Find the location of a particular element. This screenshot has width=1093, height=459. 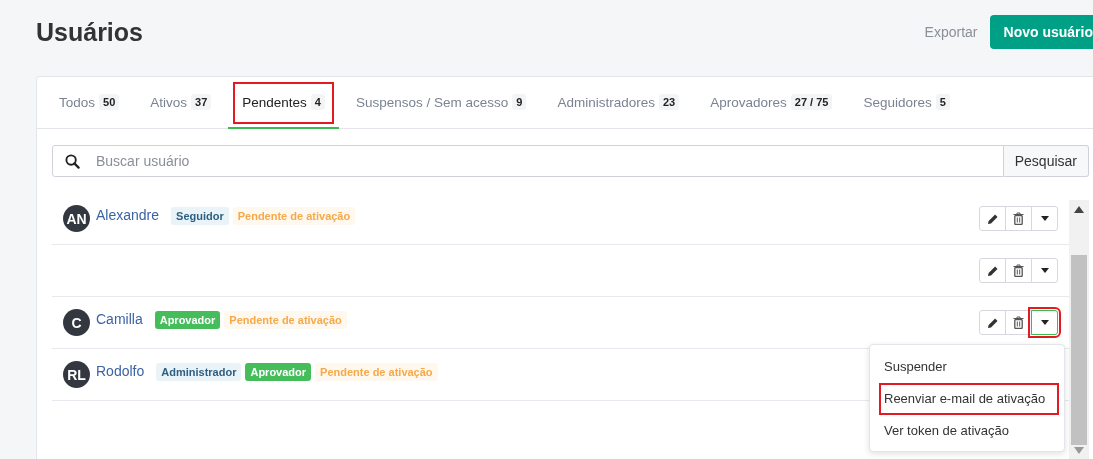

tab: Suspensos / Sem acesso 9 is located at coordinates (441, 103).